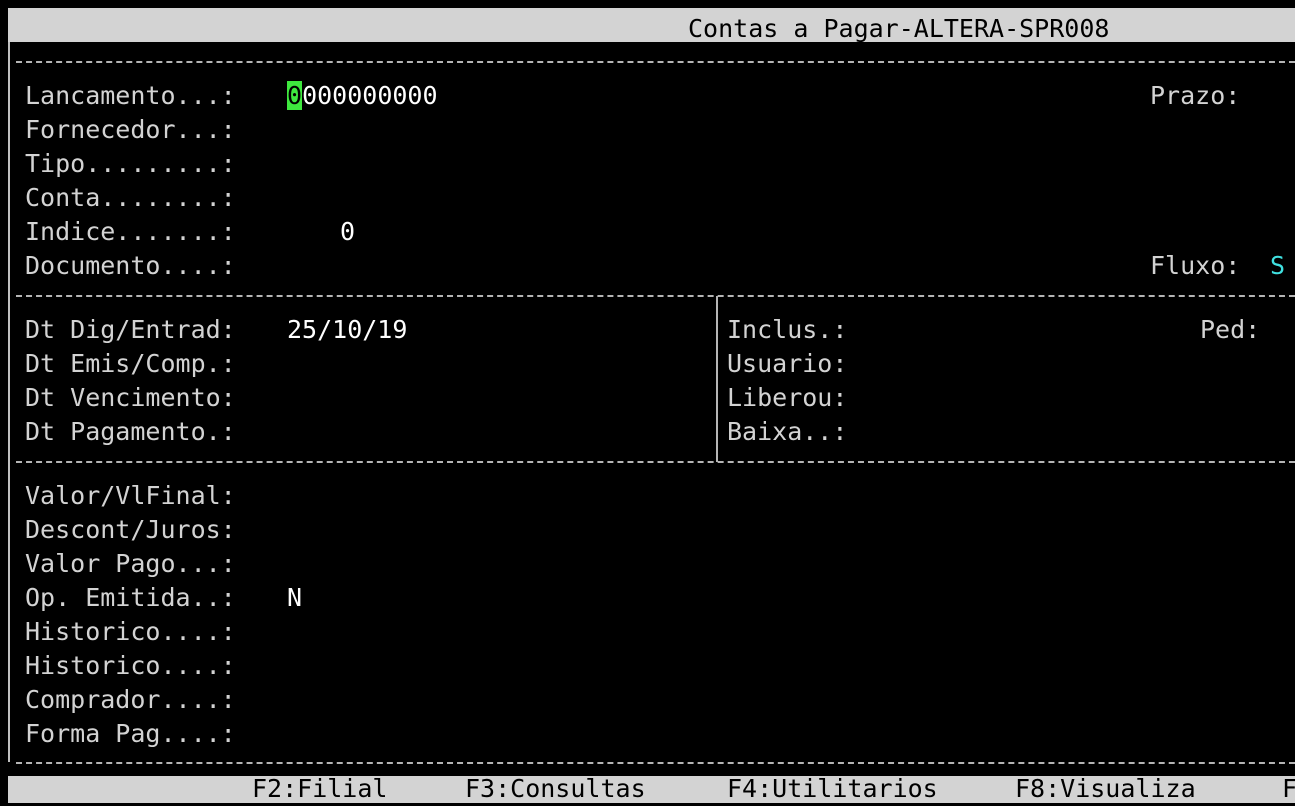 This screenshot has height=806, width=1295. Describe the element at coordinates (1230, 329) in the screenshot. I see `ped-label: Ped:` at that location.